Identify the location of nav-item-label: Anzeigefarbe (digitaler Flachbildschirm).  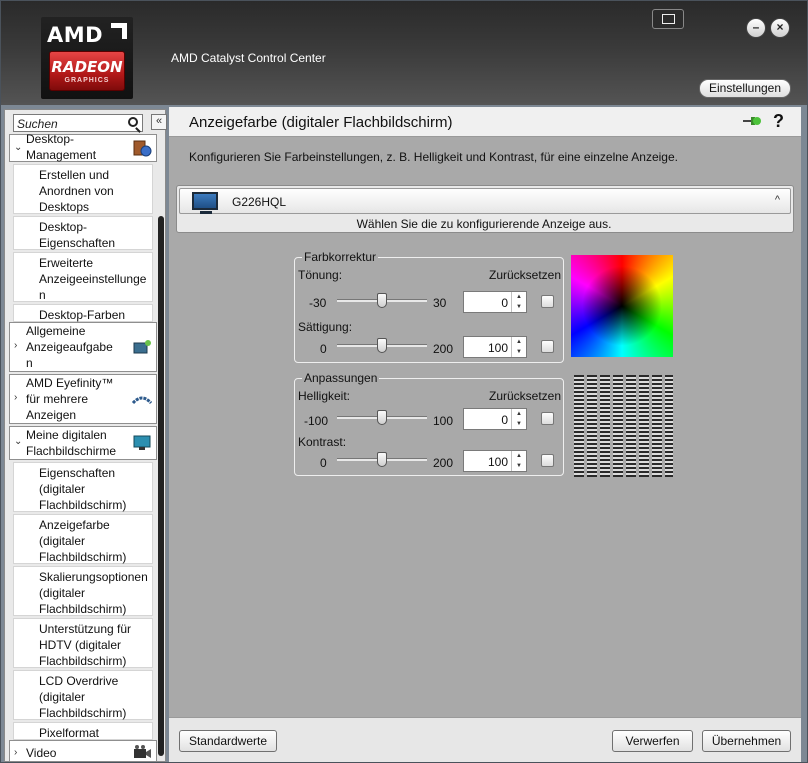
(83, 541).